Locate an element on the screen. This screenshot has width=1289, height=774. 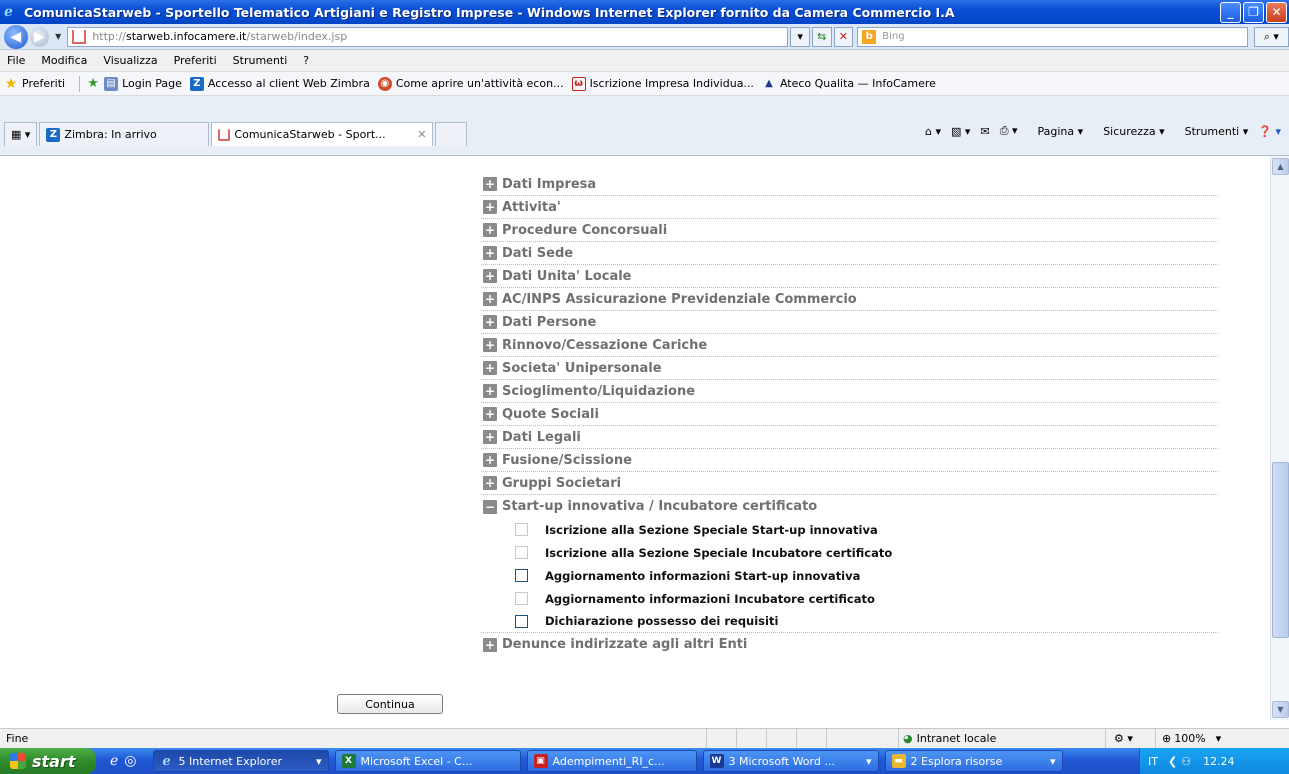
task-explorer: ▬ 2 Esplora risorse ▾ is located at coordinates (973, 761).